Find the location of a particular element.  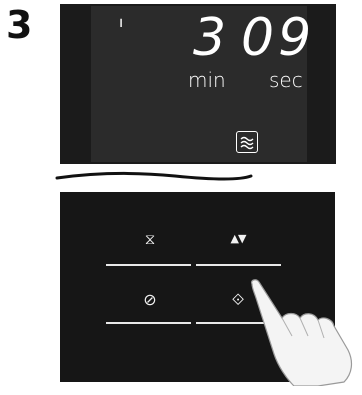

timer-button: ⧖ is located at coordinates (150, 239).